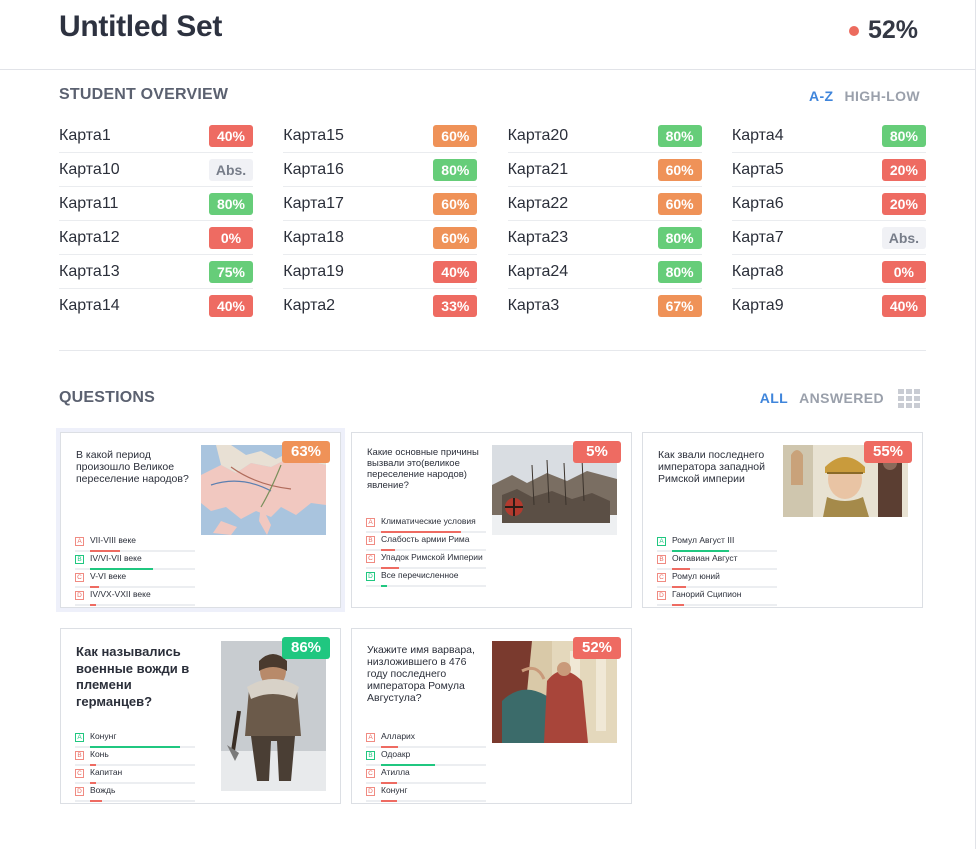 Image resolution: width=978 pixels, height=849 pixels. I want to click on student-name: Карта13, so click(89, 271).